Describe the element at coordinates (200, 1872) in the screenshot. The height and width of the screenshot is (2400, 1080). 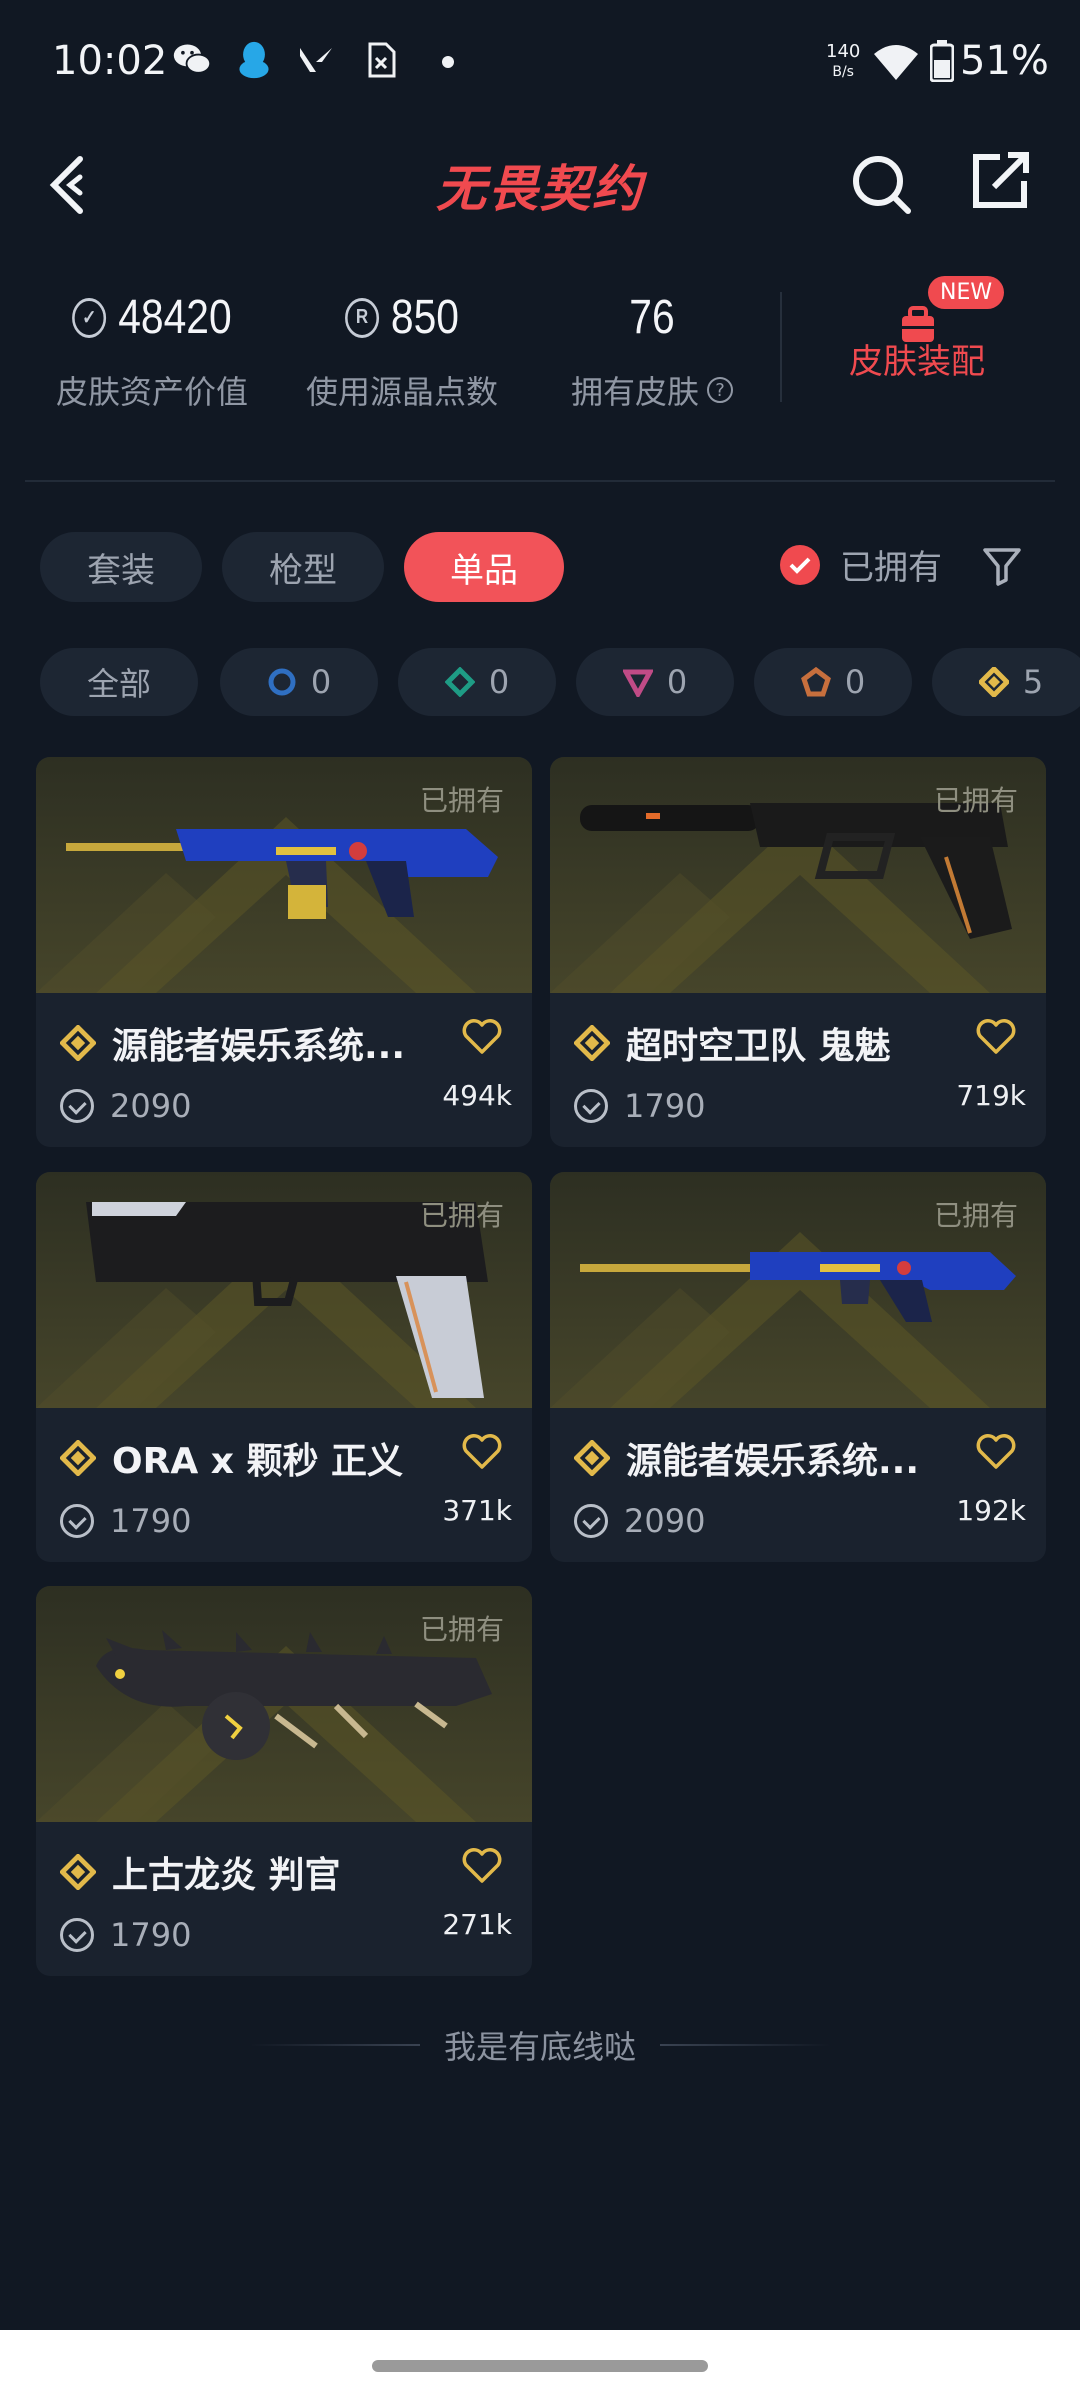
I see `skin-name: 上古龙炎 判官` at that location.